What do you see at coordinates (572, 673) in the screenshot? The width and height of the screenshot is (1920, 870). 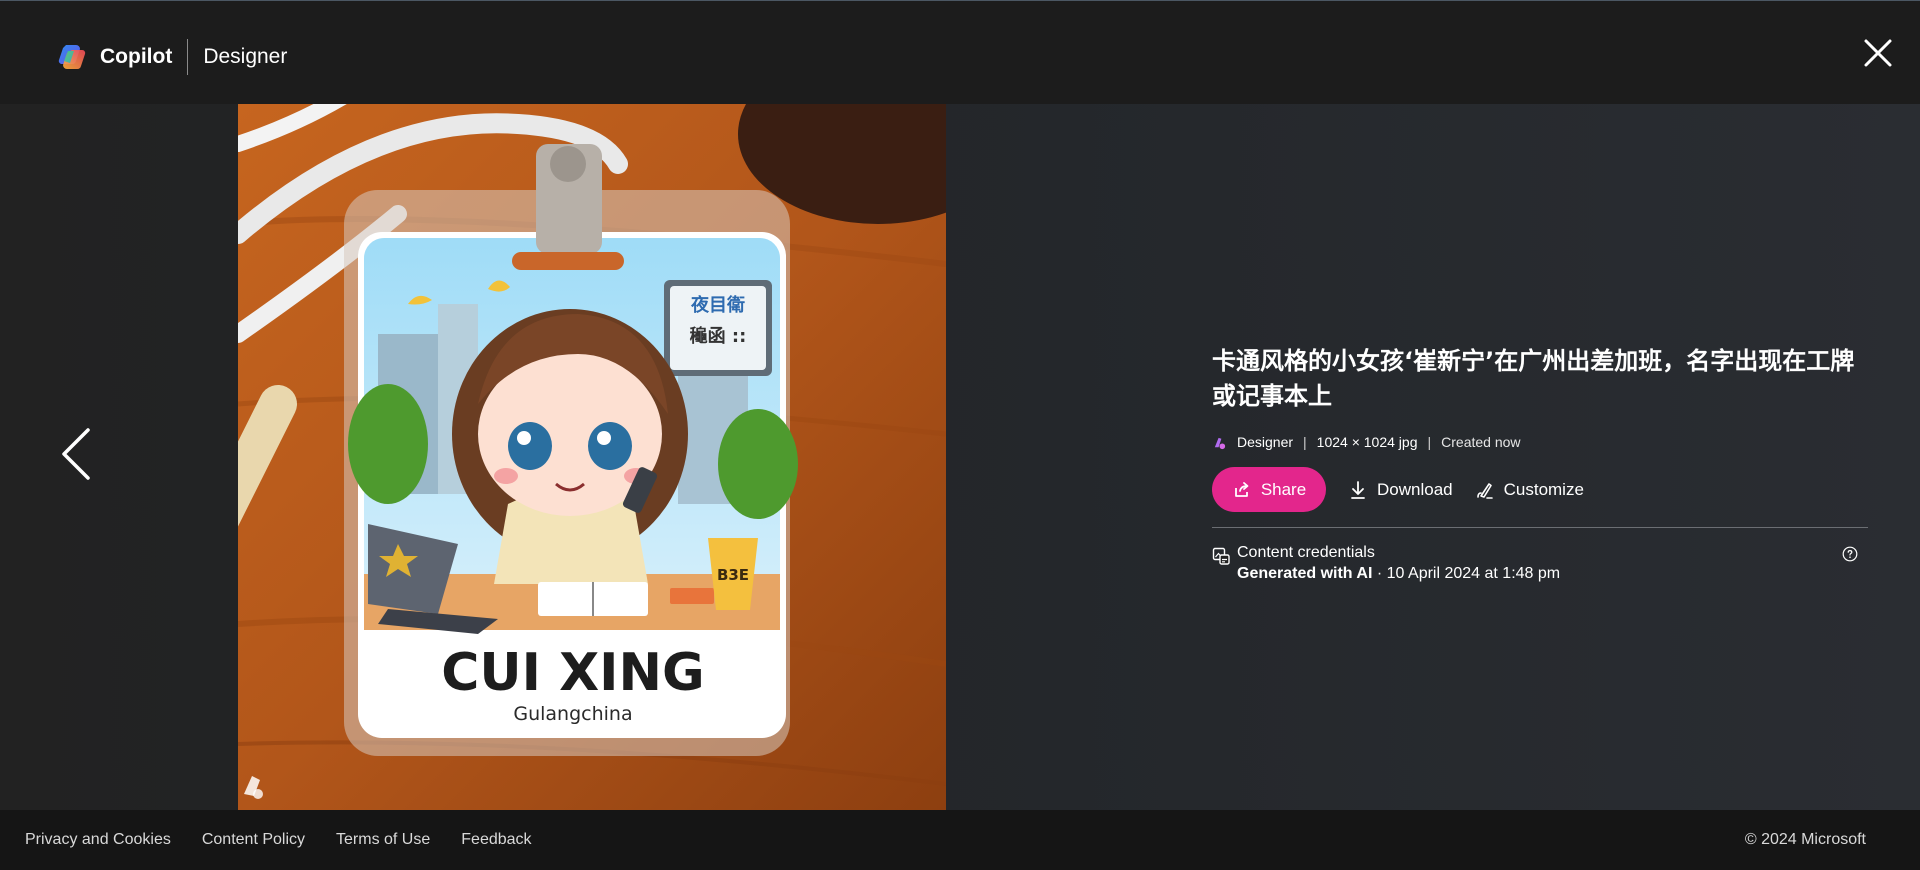 I see `badge-name-text: CUI XING` at bounding box center [572, 673].